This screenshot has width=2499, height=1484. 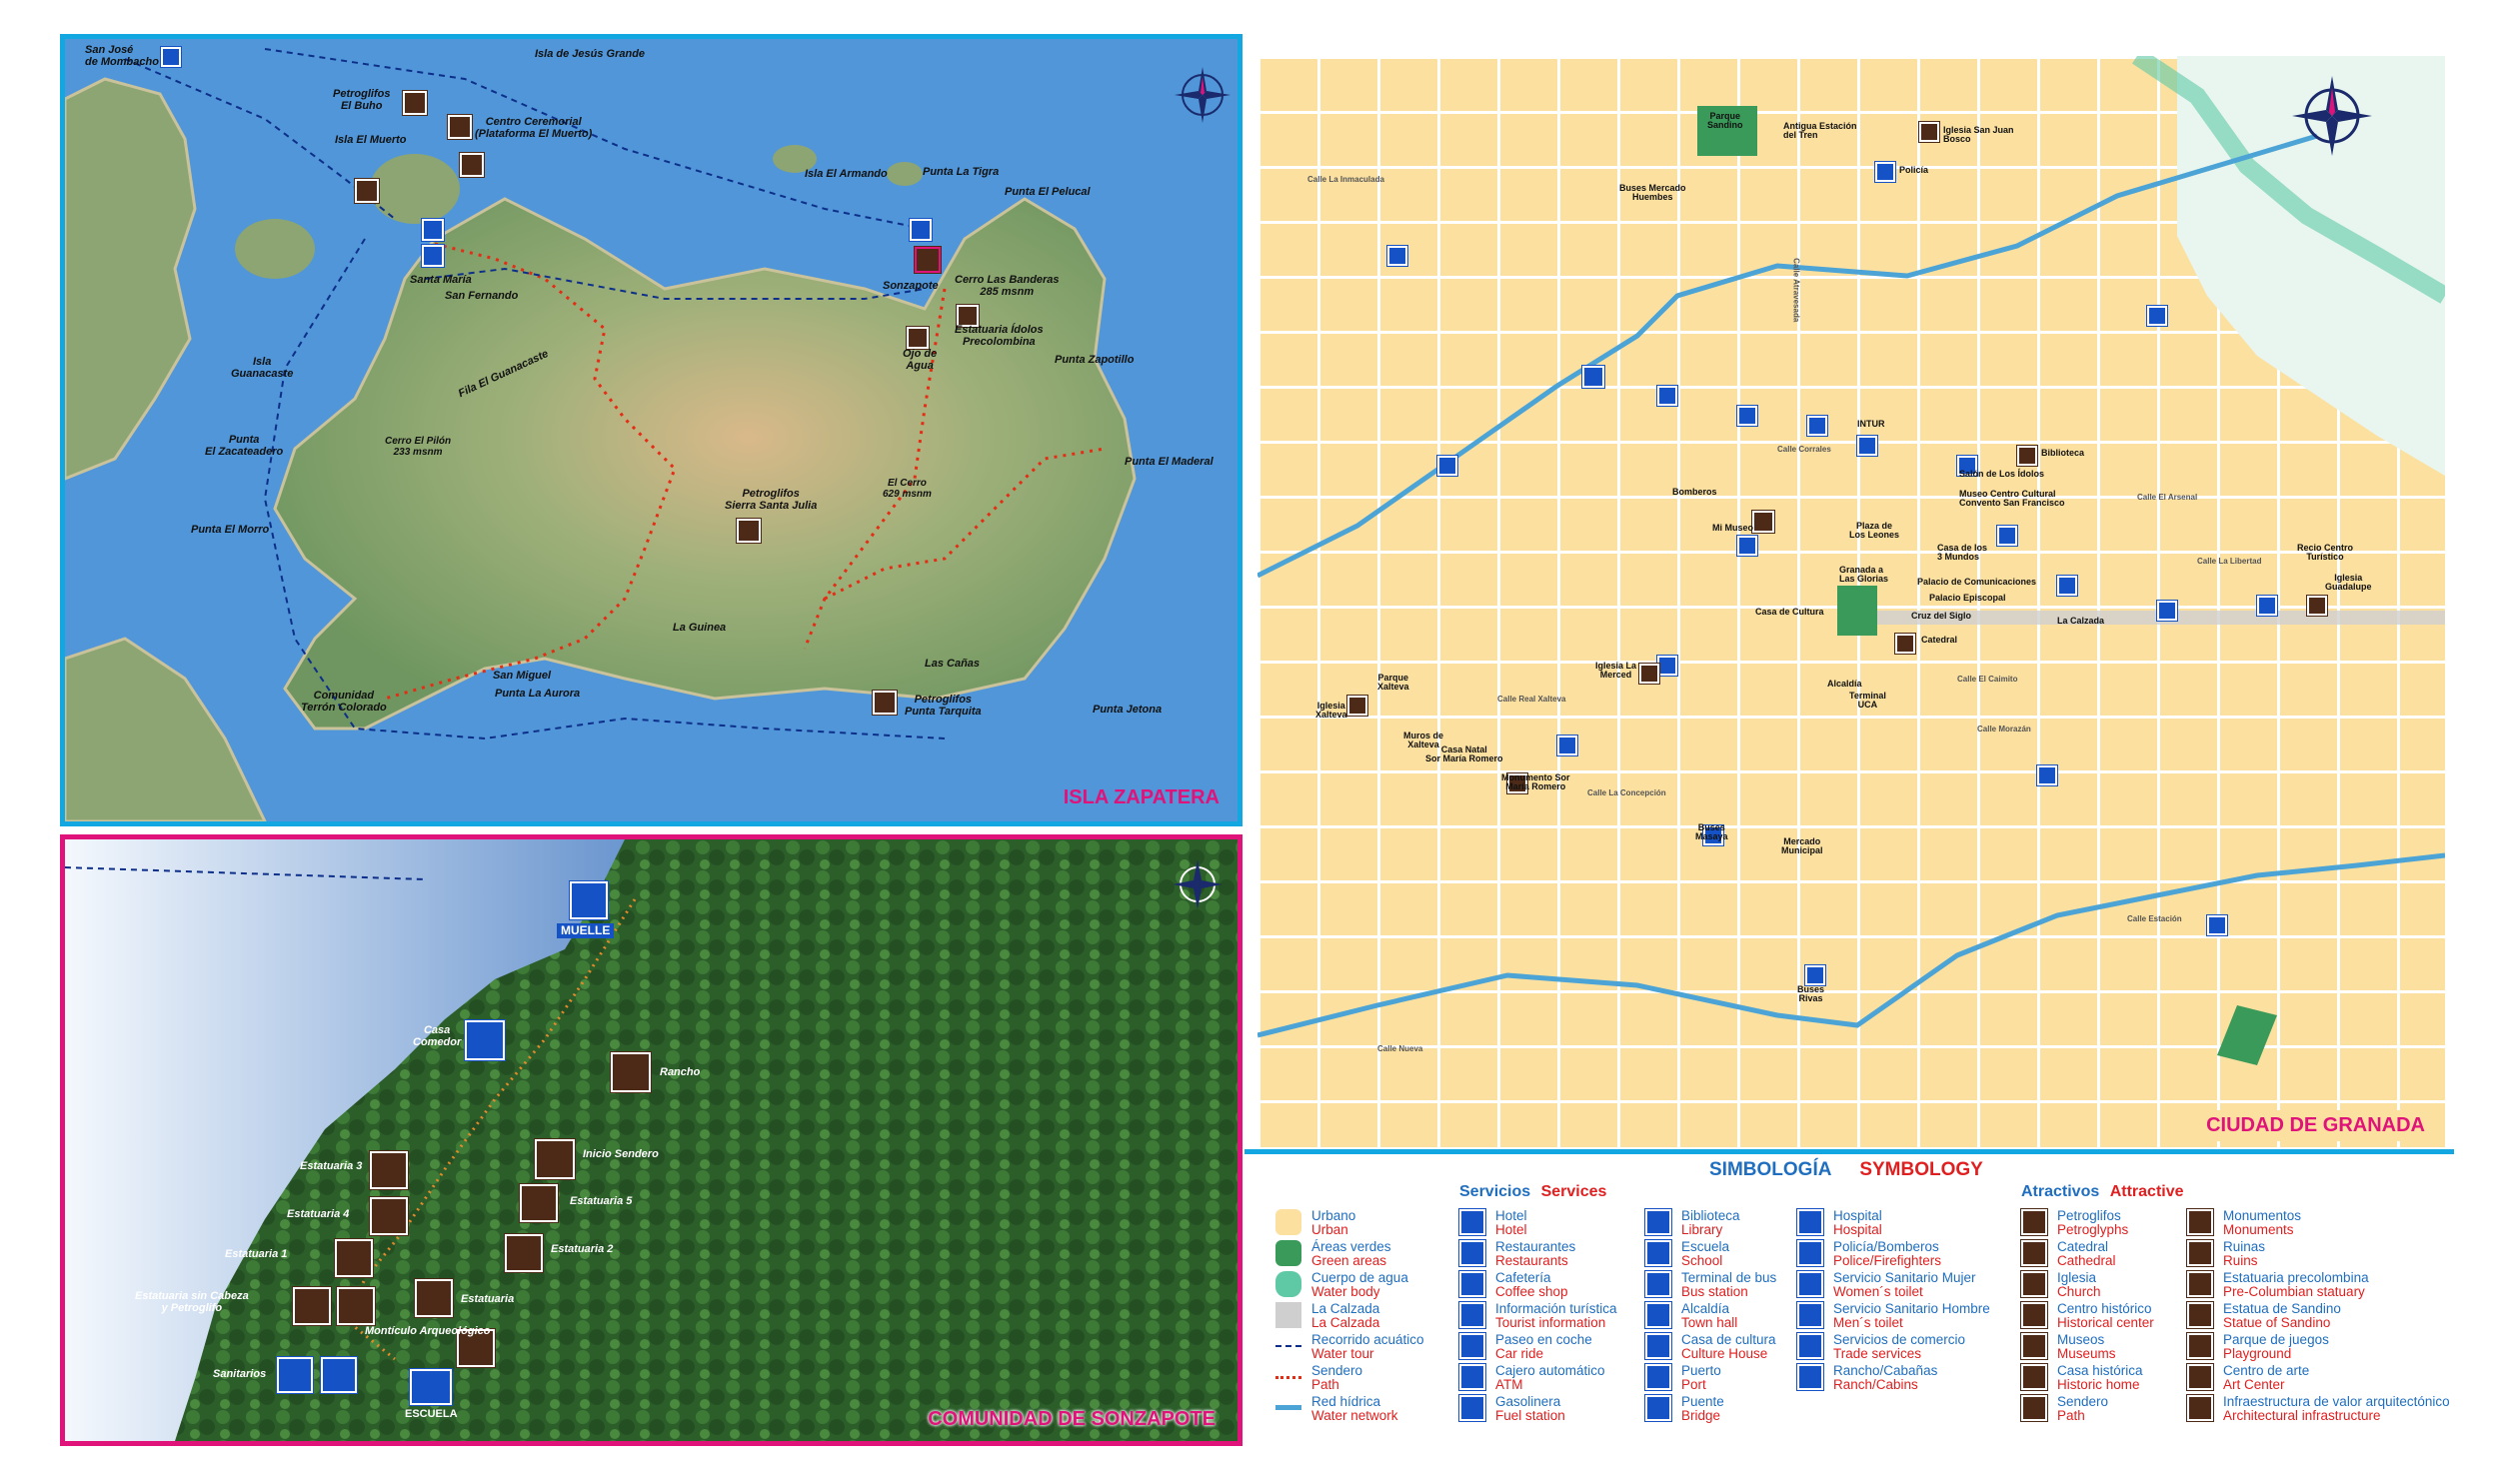 I want to click on legend-label-en: Men´s toilet, so click(x=1868, y=1322).